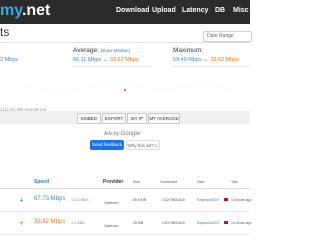 This screenshot has height=250, width=320. I want to click on col-user: User, so click(200, 182).